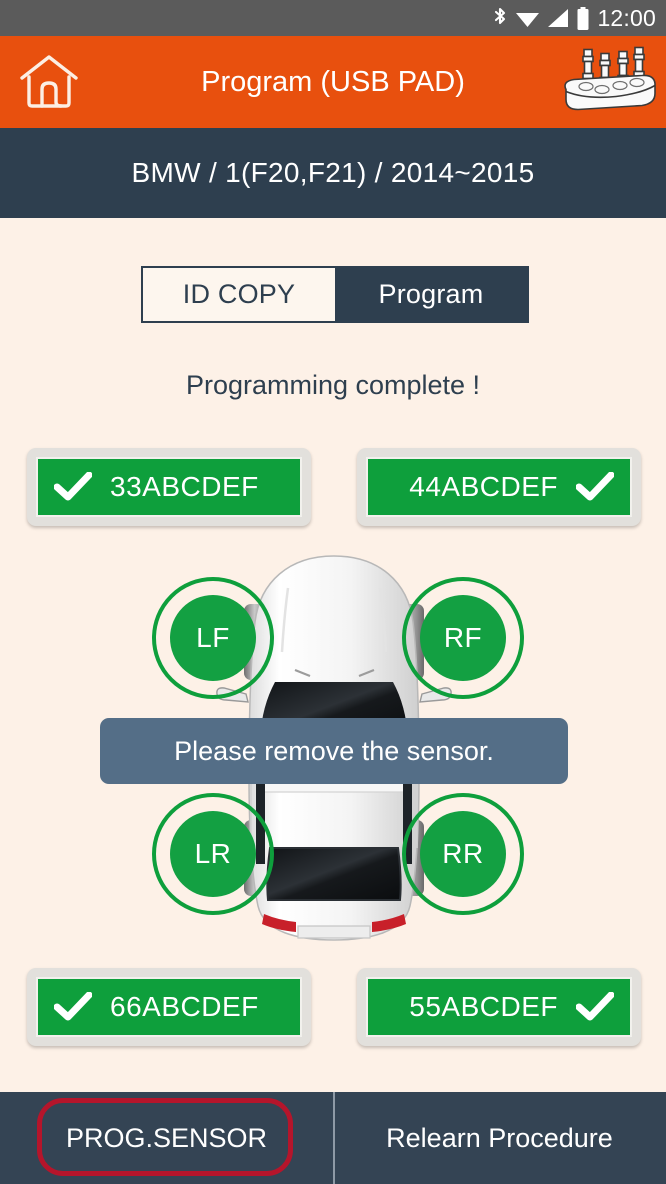  What do you see at coordinates (334, 1138) in the screenshot?
I see `bottom-bar-divider` at bounding box center [334, 1138].